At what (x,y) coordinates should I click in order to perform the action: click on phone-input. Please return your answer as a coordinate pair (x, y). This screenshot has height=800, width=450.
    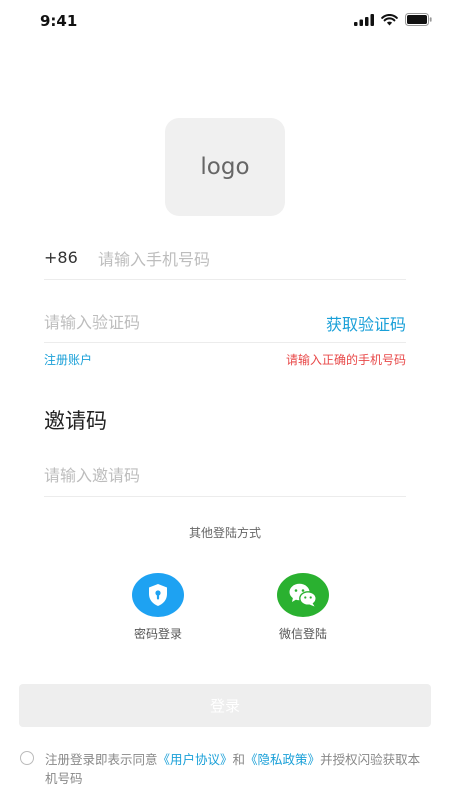
    Looking at the image, I should click on (248, 259).